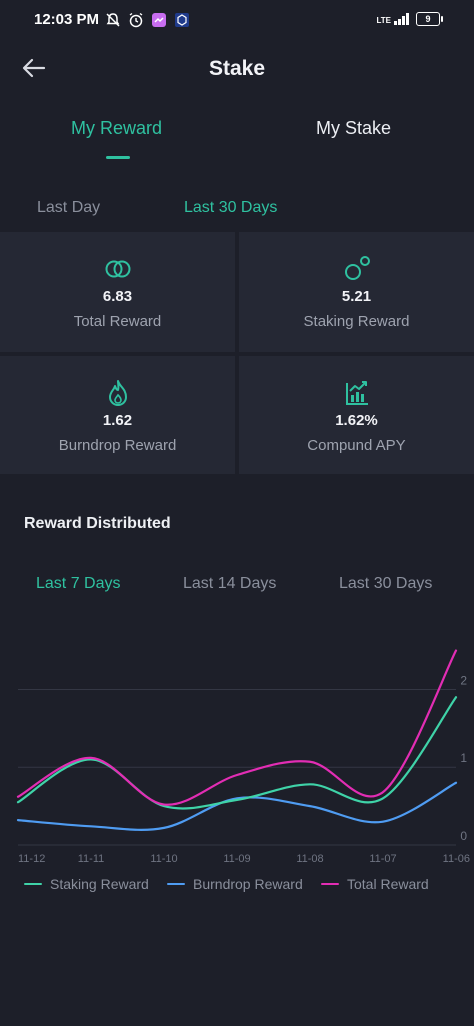 The image size is (474, 1026). I want to click on legend-item-total: Total Reward, so click(375, 884).